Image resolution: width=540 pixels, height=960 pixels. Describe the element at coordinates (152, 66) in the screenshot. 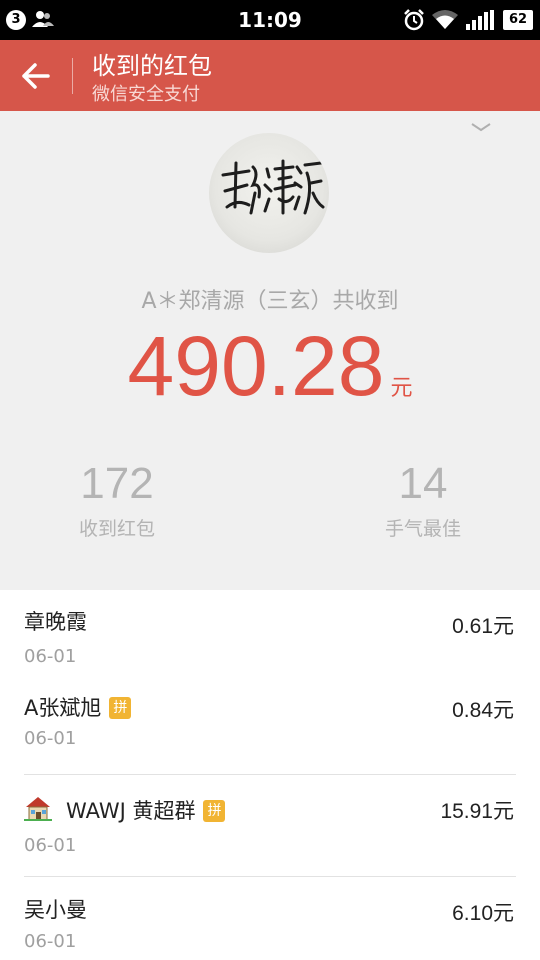

I see `page-title: 收到的红包` at that location.